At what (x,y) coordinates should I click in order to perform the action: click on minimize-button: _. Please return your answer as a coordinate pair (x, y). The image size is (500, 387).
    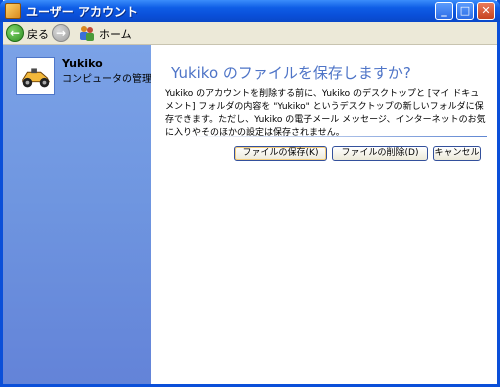
    Looking at the image, I should click on (444, 11).